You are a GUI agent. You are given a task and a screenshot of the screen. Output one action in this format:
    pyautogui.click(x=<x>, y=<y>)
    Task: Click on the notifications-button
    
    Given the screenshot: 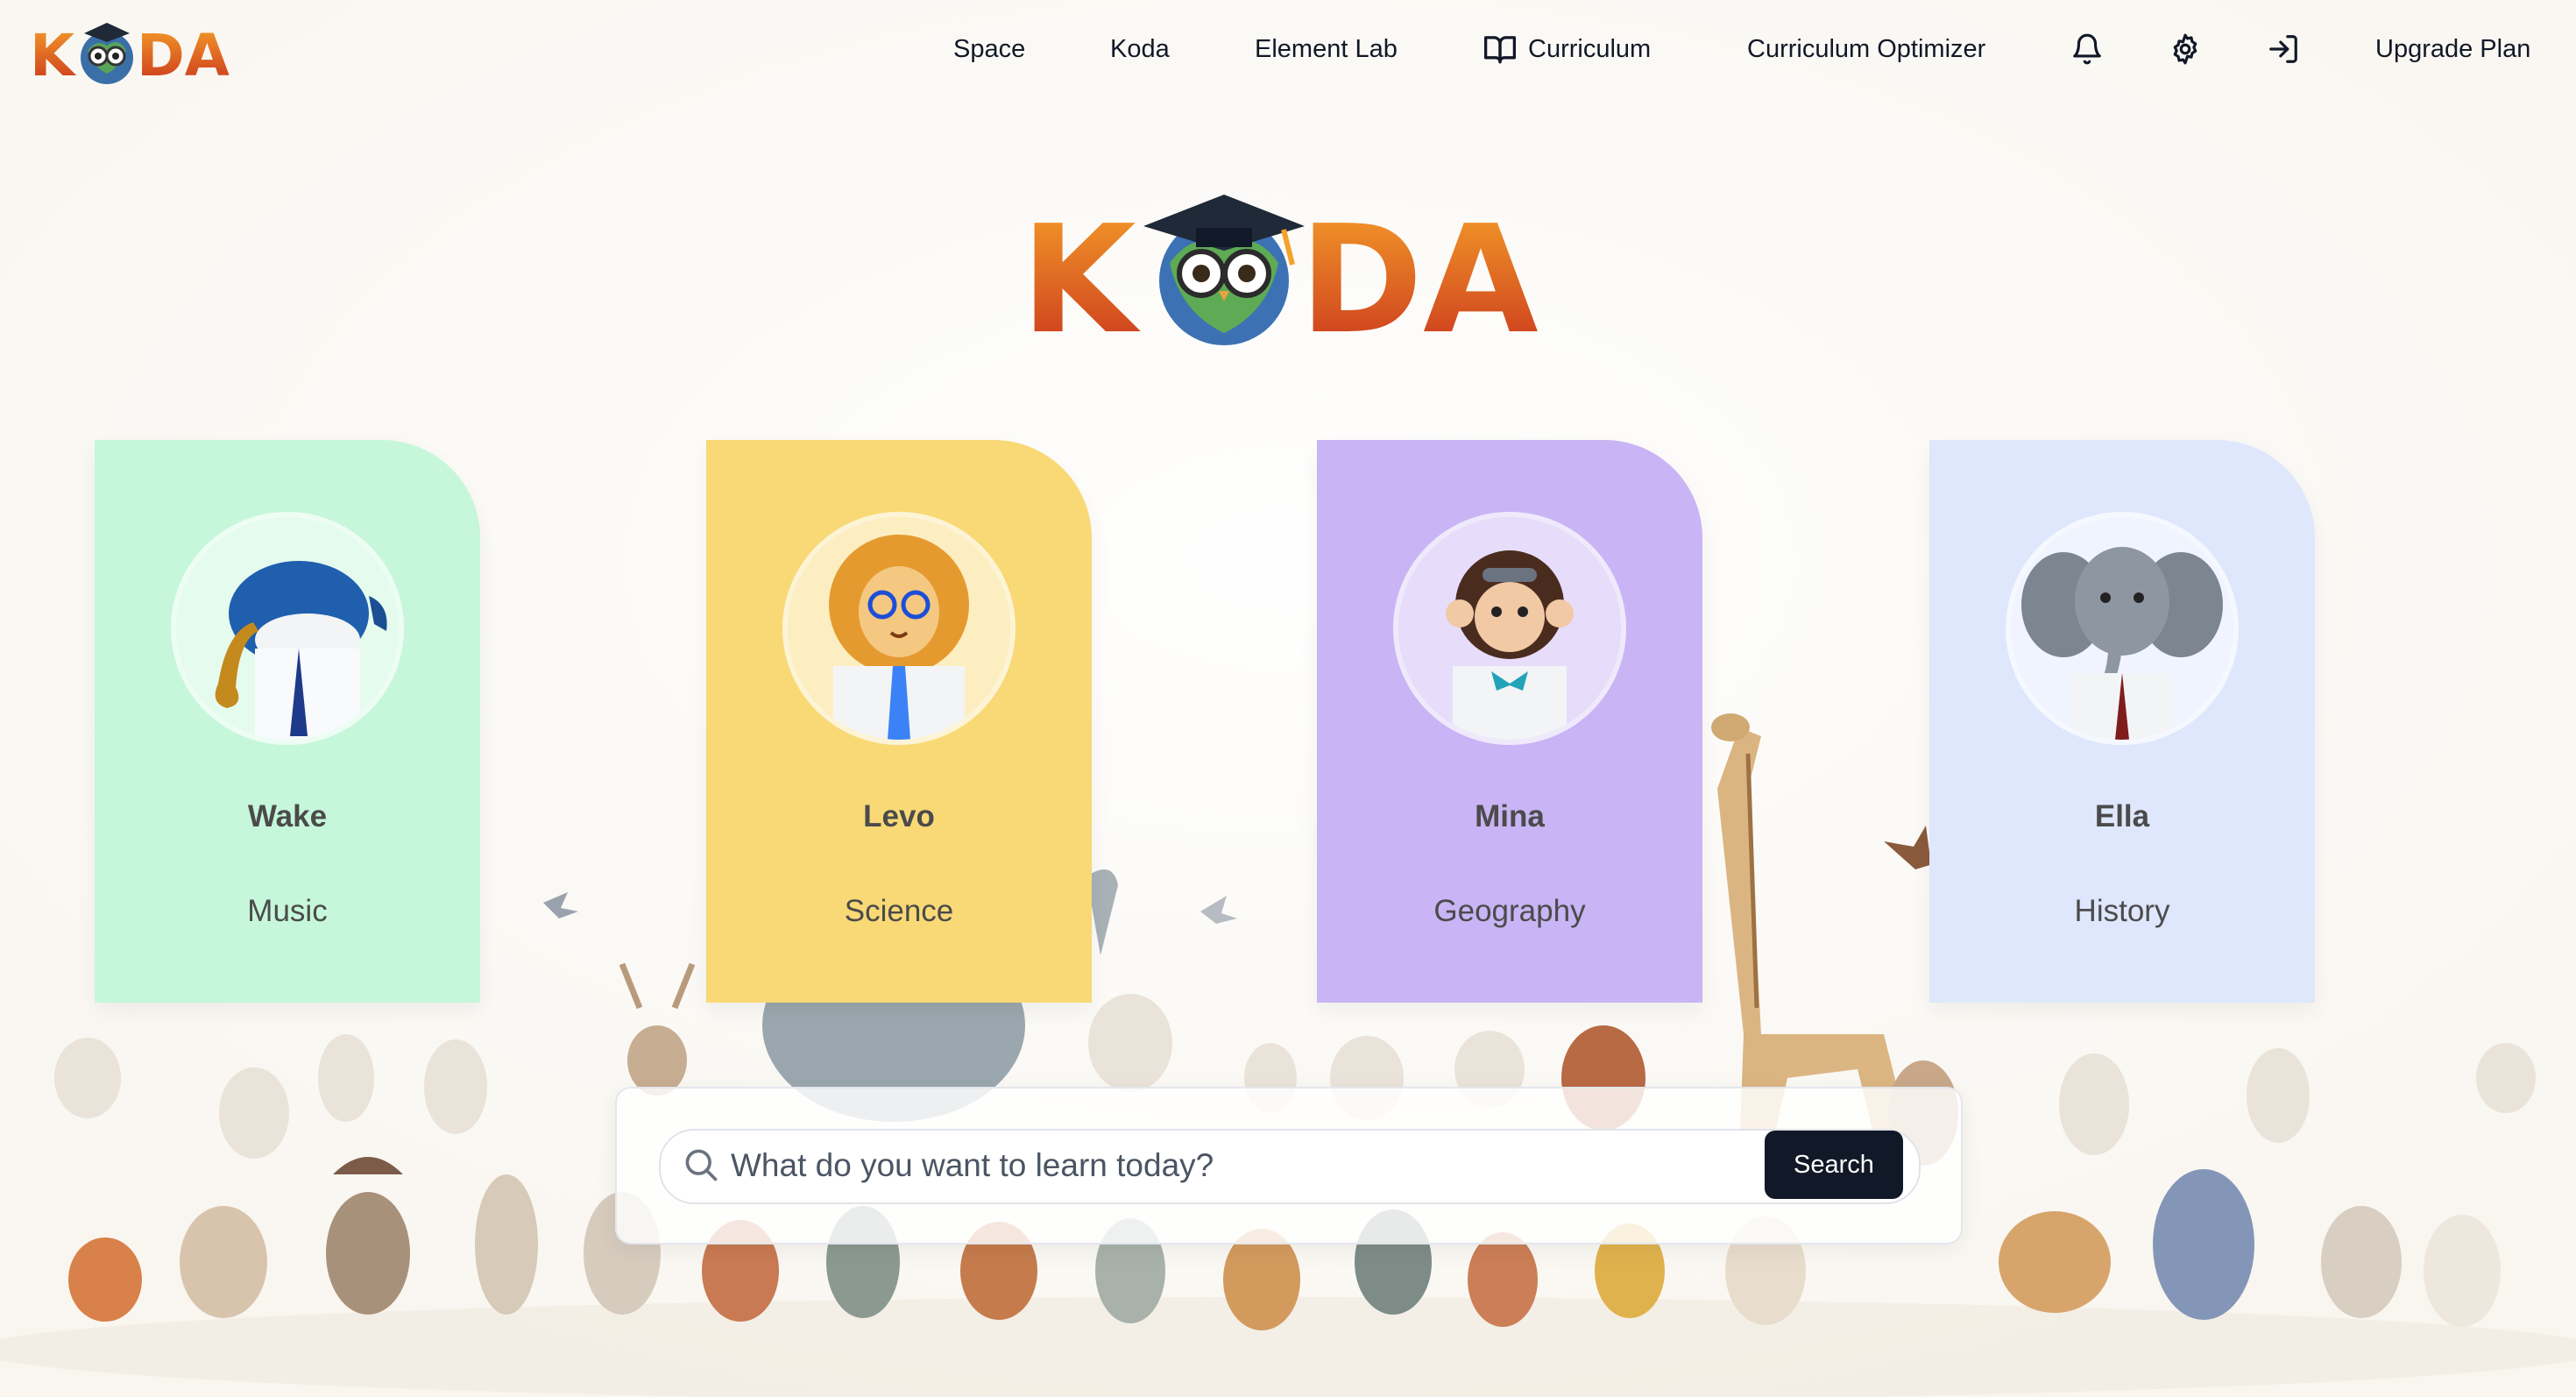 What is the action you would take?
    pyautogui.click(x=2087, y=49)
    